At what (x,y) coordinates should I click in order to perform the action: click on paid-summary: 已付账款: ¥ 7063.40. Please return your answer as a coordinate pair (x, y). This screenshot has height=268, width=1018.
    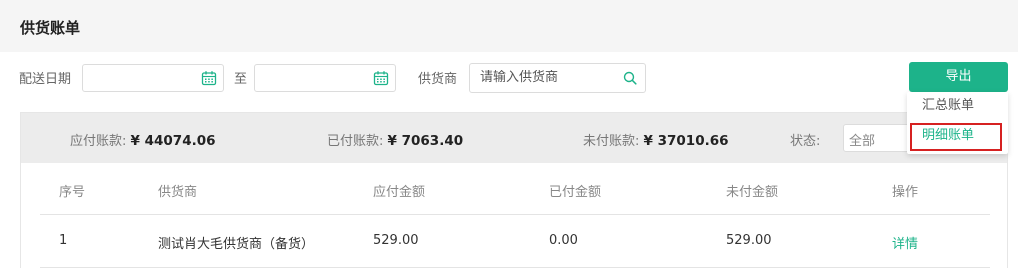
    Looking at the image, I should click on (395, 139).